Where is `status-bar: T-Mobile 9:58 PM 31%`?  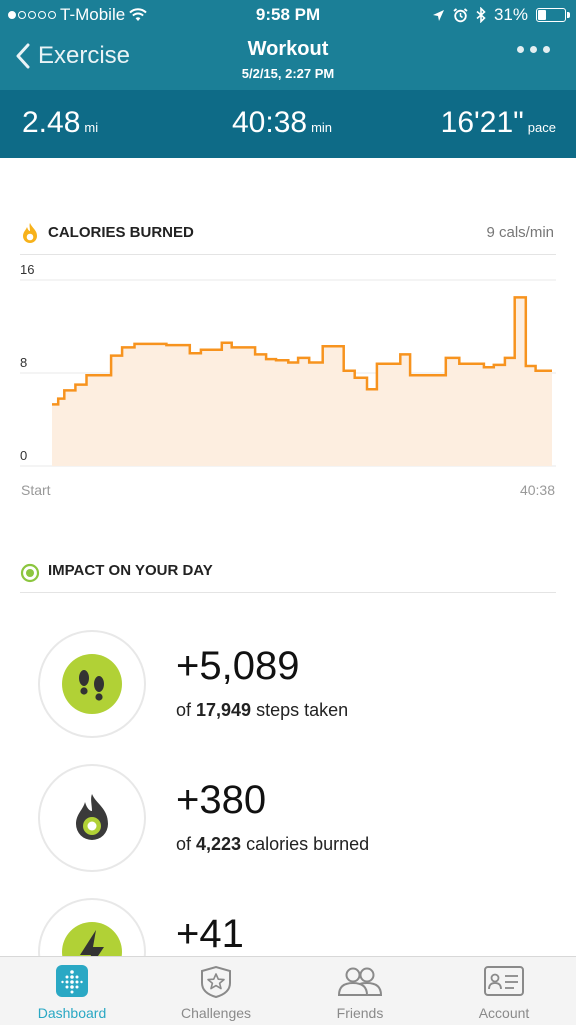
status-bar: T-Mobile 9:58 PM 31% is located at coordinates (288, 15).